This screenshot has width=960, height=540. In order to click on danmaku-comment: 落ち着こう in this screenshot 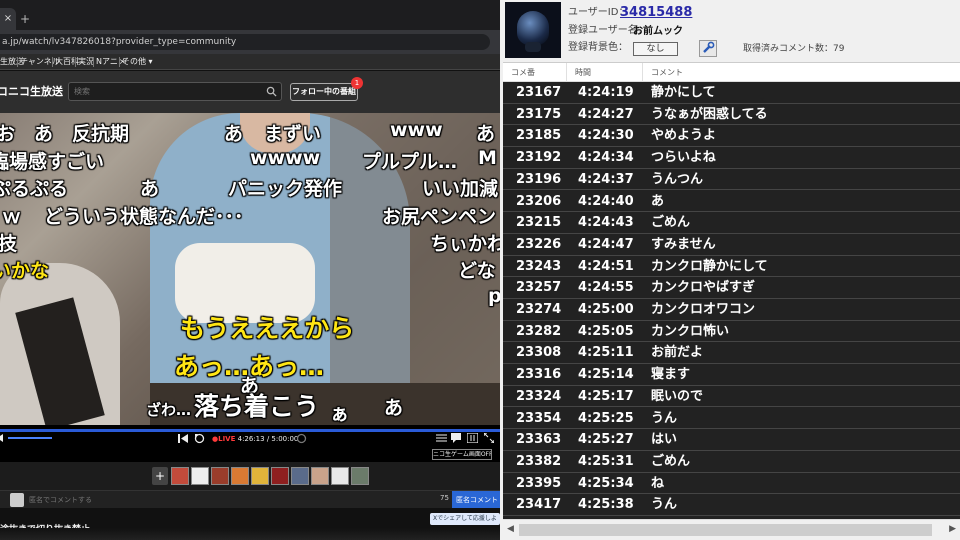, I will do `click(257, 406)`.